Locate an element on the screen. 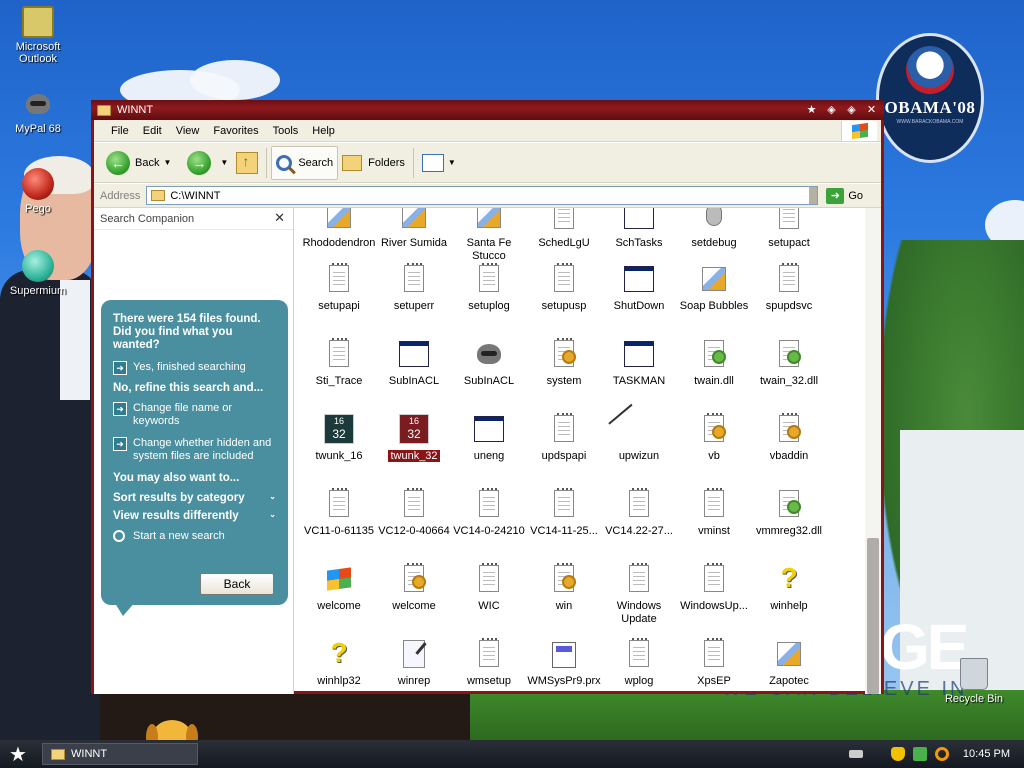 Image resolution: width=1024 pixels, height=768 pixels. file-item: ? winhelp is located at coordinates (789, 588).